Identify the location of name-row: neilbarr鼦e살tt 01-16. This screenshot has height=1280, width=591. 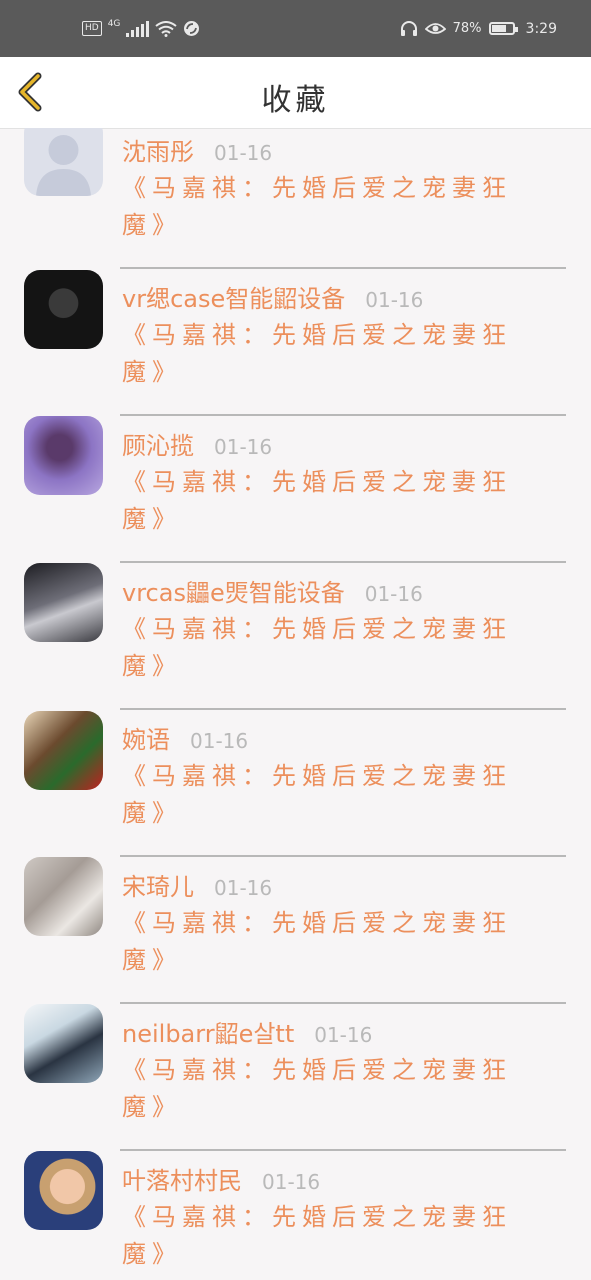
(247, 1031).